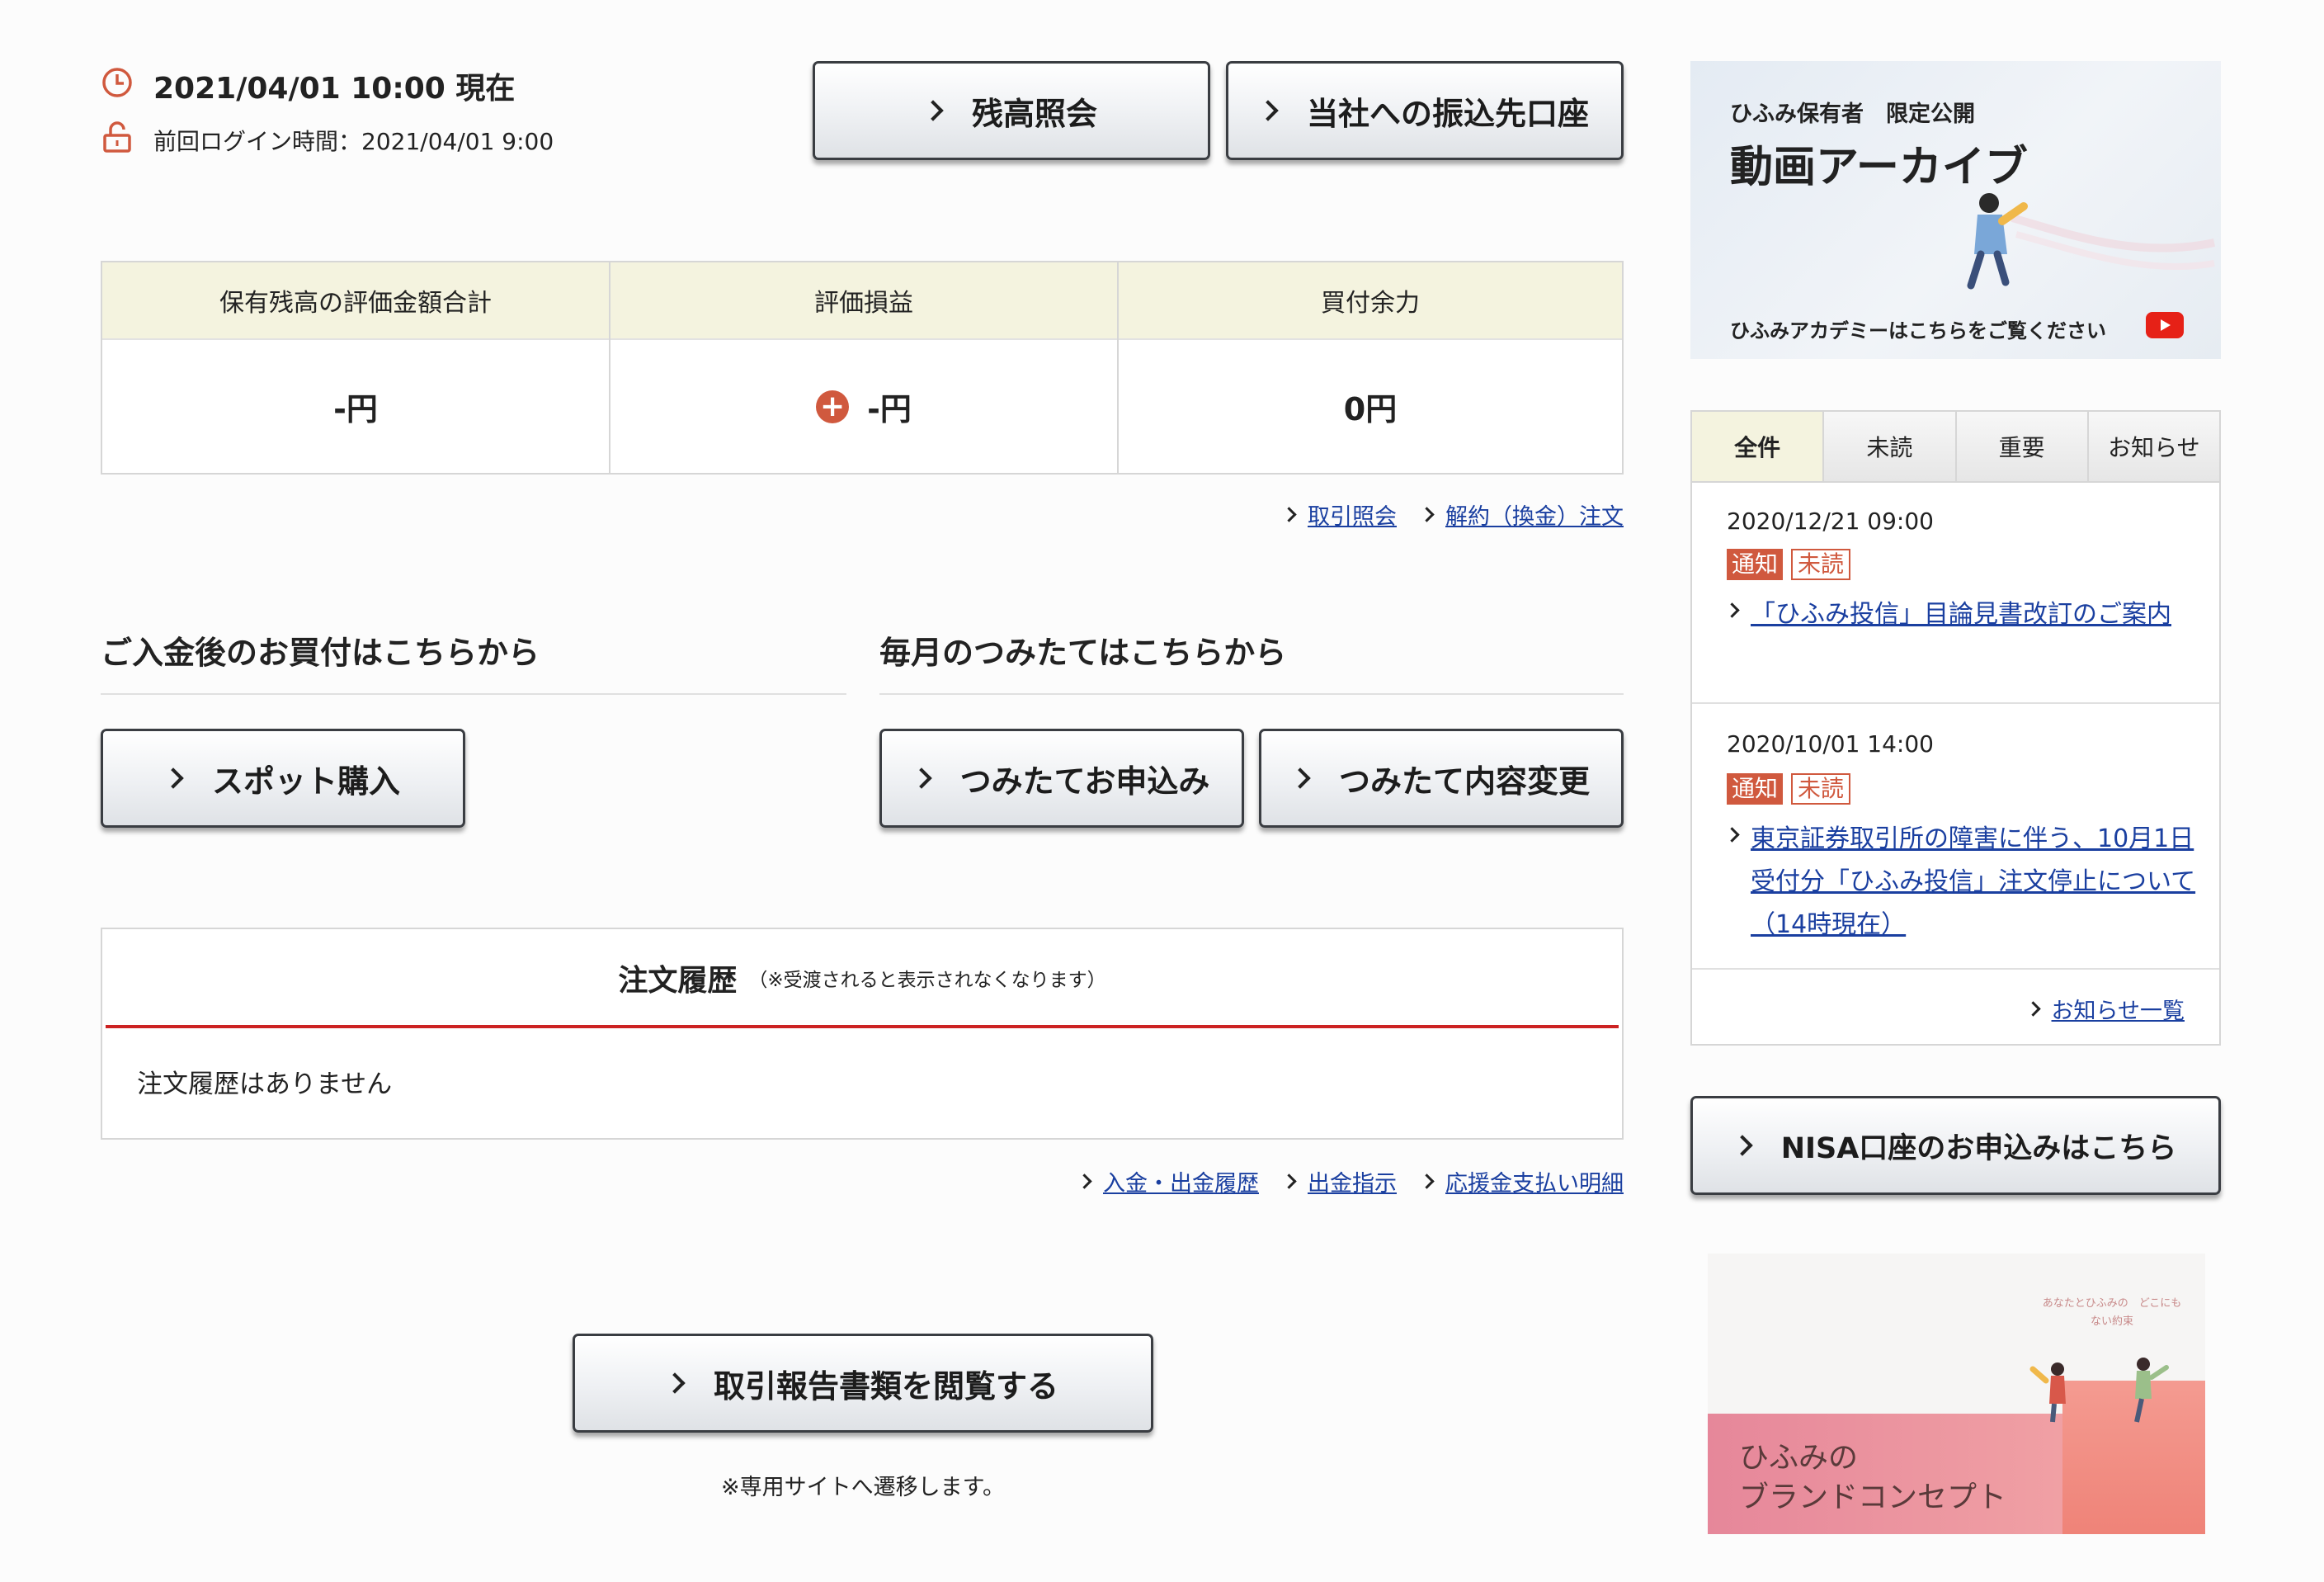  What do you see at coordinates (1873, 1497) in the screenshot?
I see `brand-title-line2: ブランドコンセプト` at bounding box center [1873, 1497].